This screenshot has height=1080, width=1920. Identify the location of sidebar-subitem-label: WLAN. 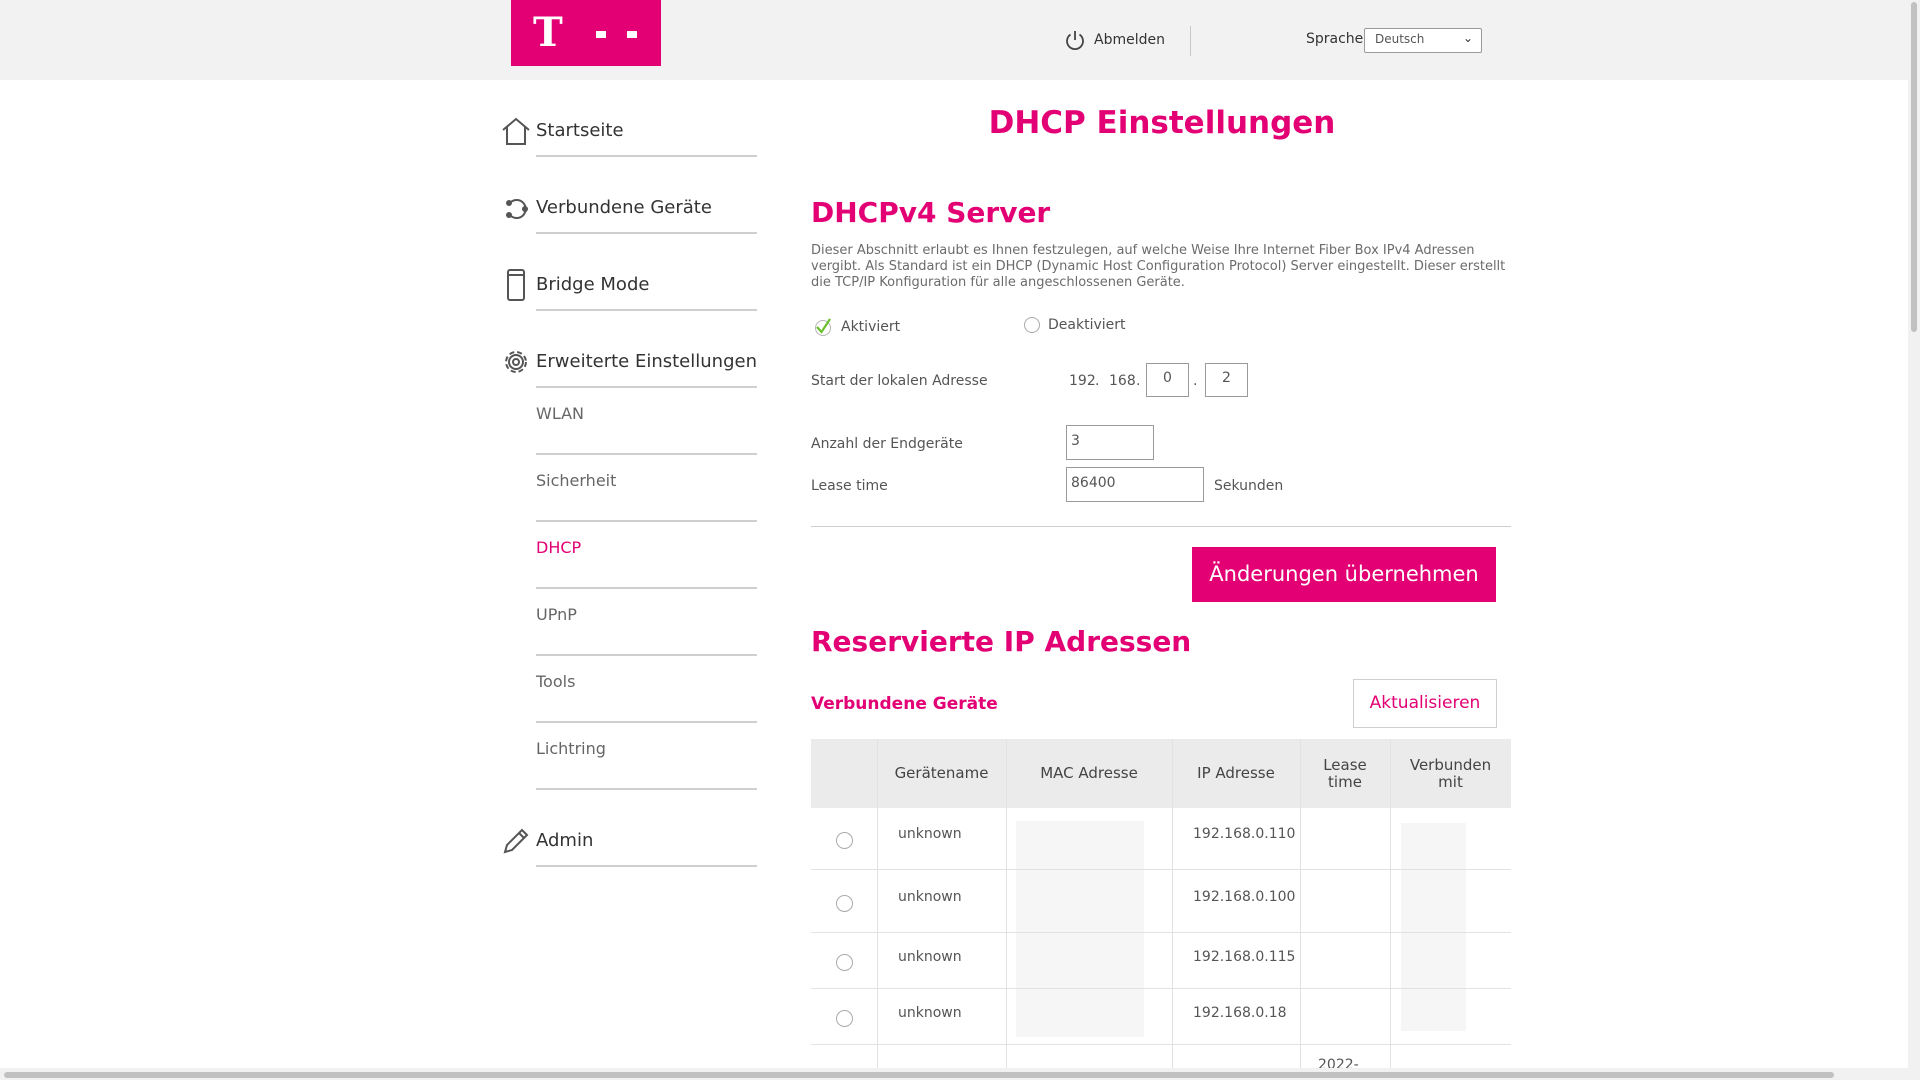
(560, 413).